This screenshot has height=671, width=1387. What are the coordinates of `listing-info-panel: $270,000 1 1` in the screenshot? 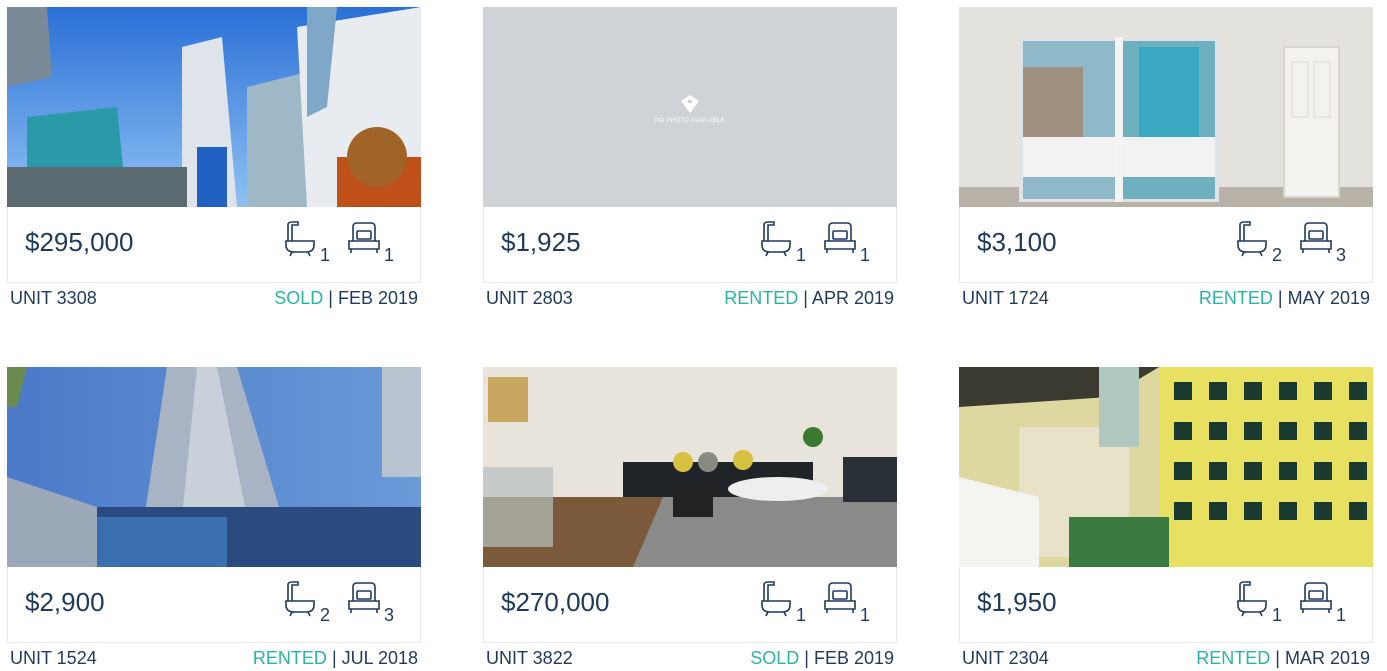 It's located at (690, 605).